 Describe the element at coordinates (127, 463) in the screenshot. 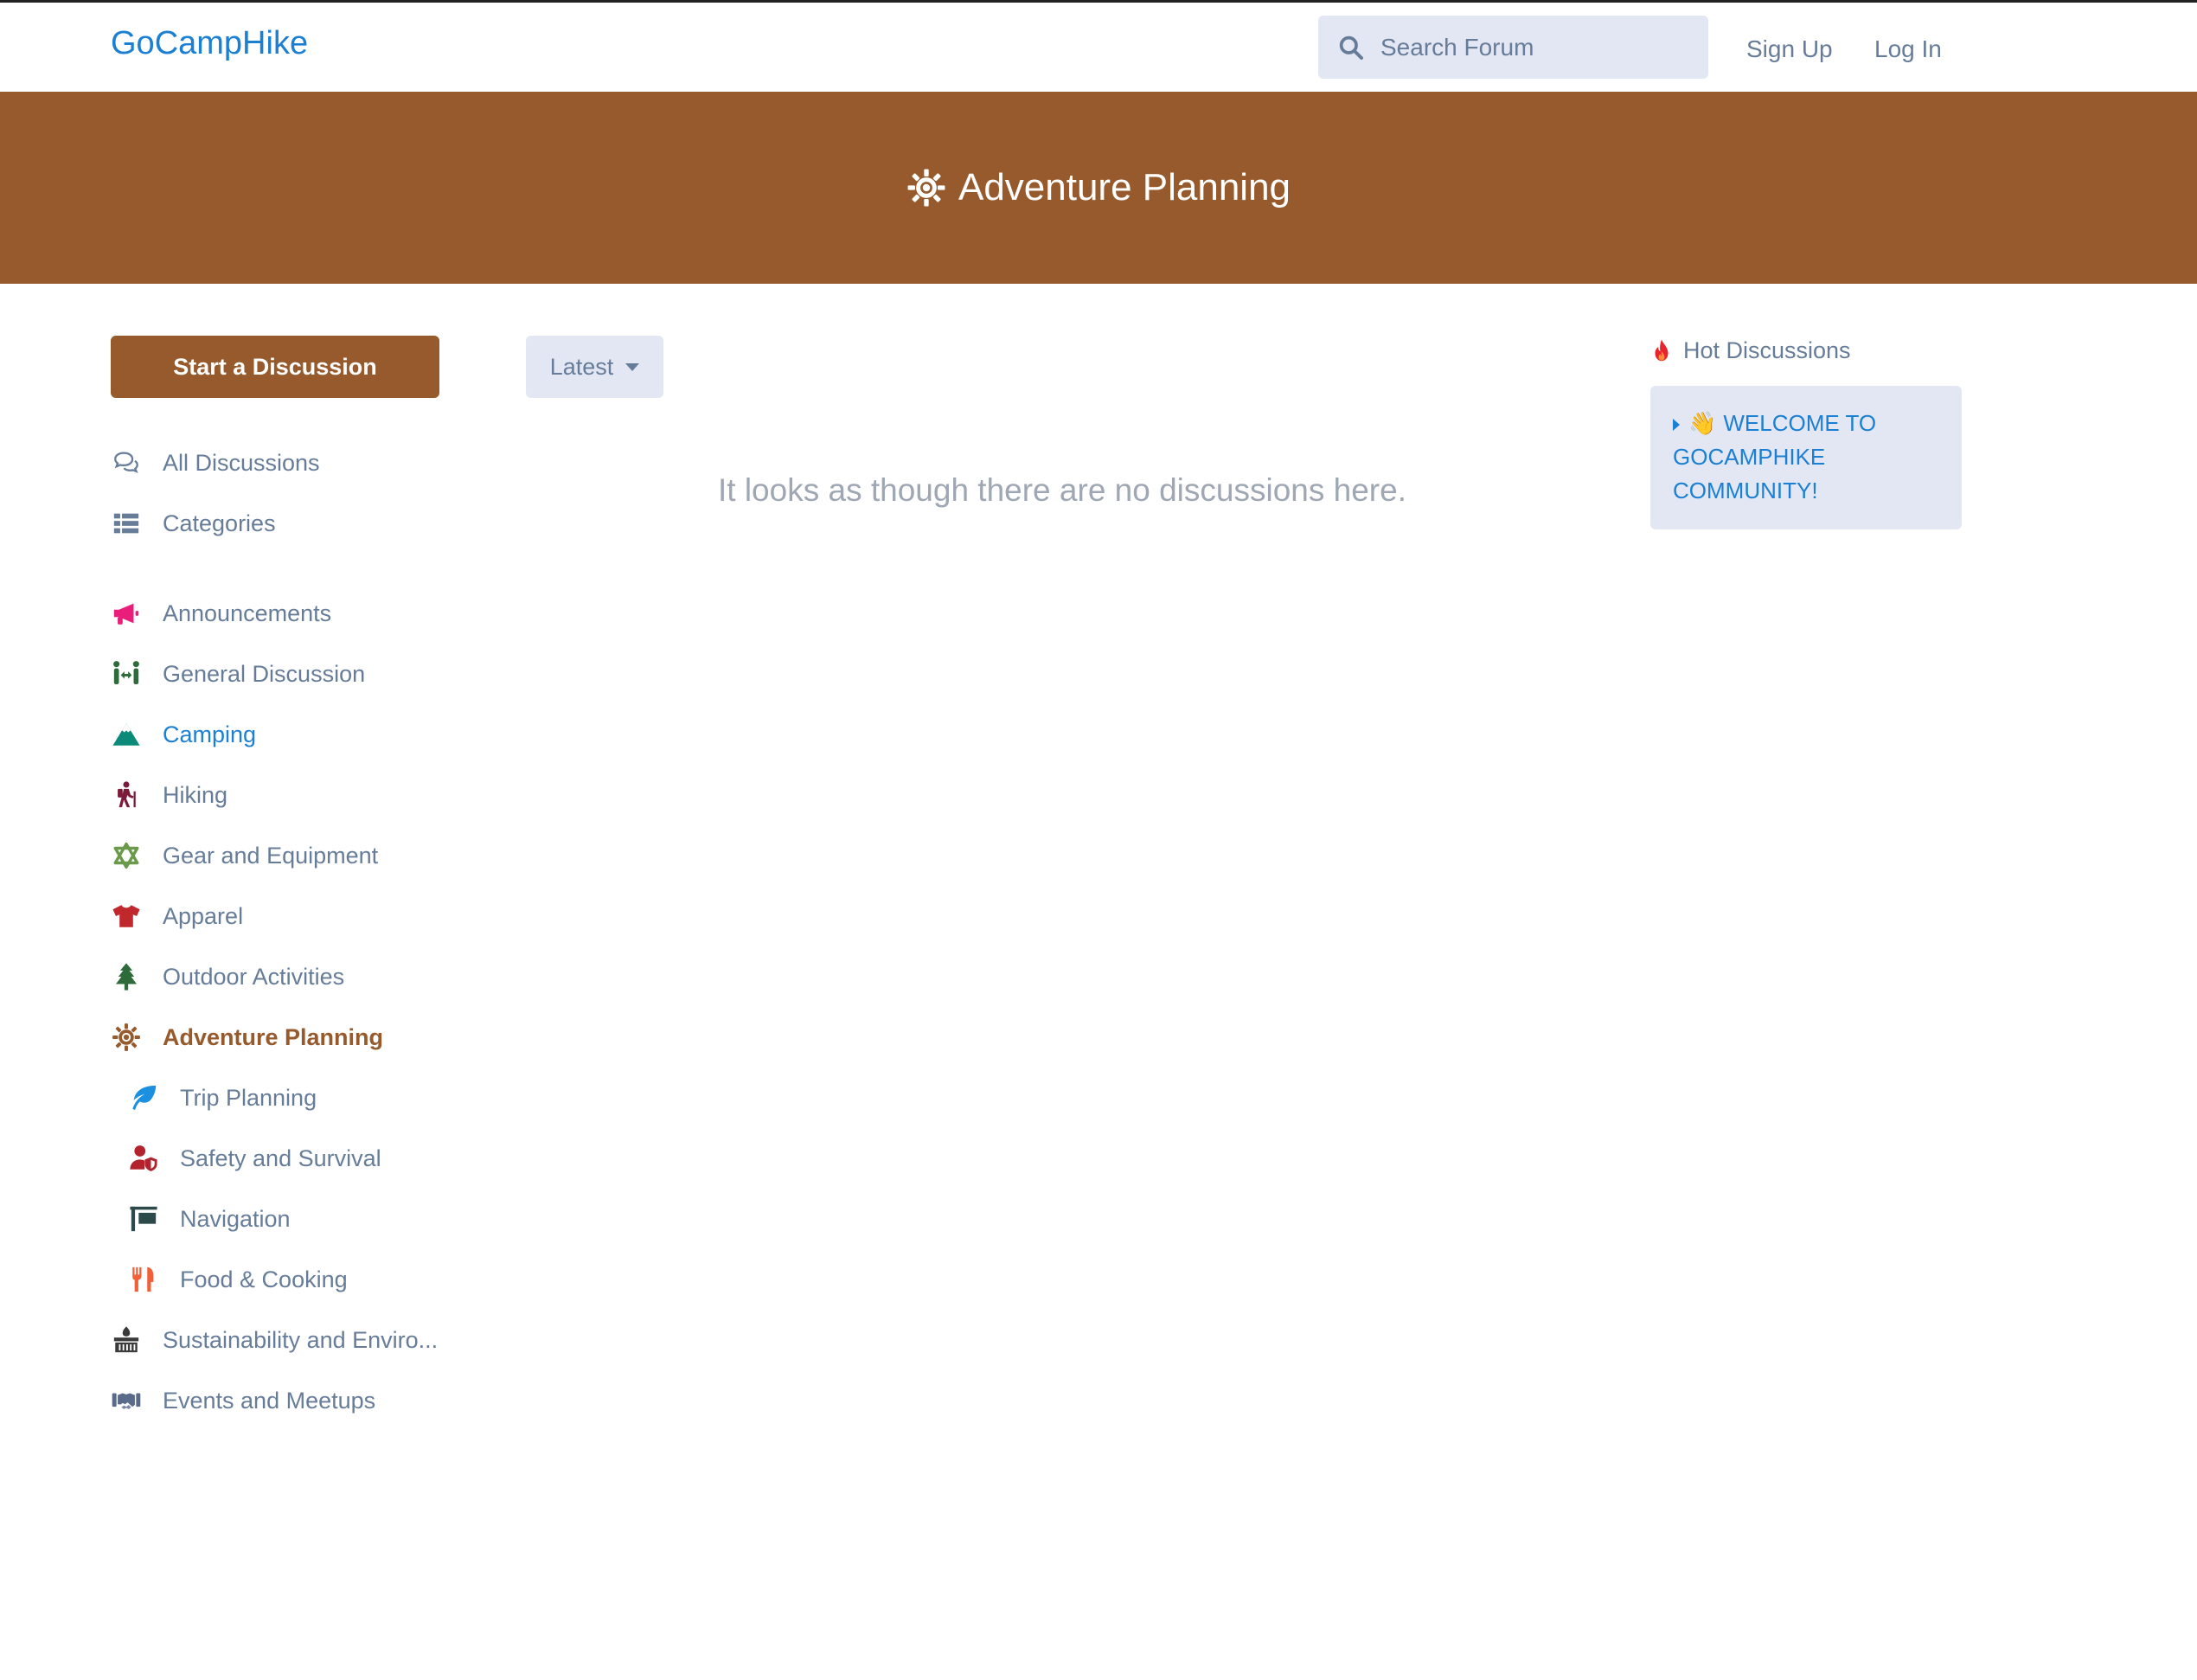

I see `comments-icon` at that location.